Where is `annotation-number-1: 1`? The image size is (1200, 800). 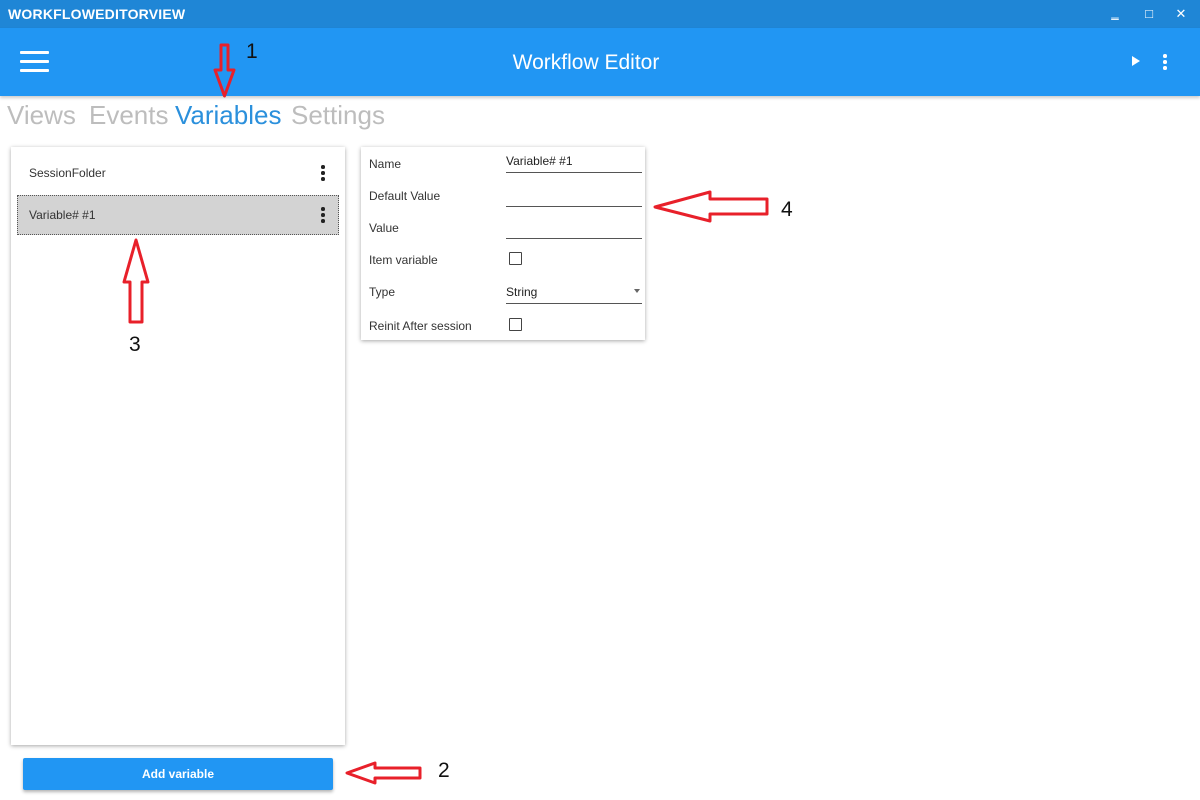 annotation-number-1: 1 is located at coordinates (252, 51).